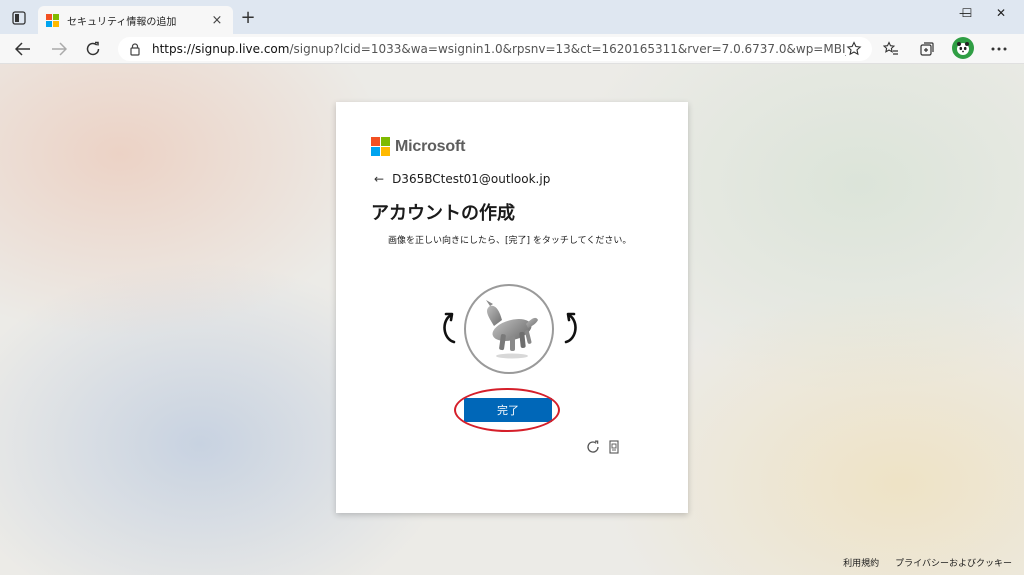 The width and height of the screenshot is (1024, 575). Describe the element at coordinates (135, 49) in the screenshot. I see `lock-icon` at that location.